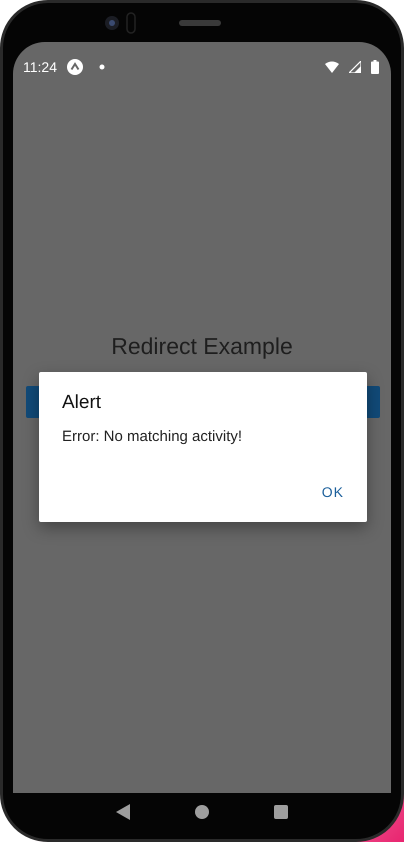 This screenshot has width=404, height=842. What do you see at coordinates (332, 67) in the screenshot?
I see `wifi-icon` at bounding box center [332, 67].